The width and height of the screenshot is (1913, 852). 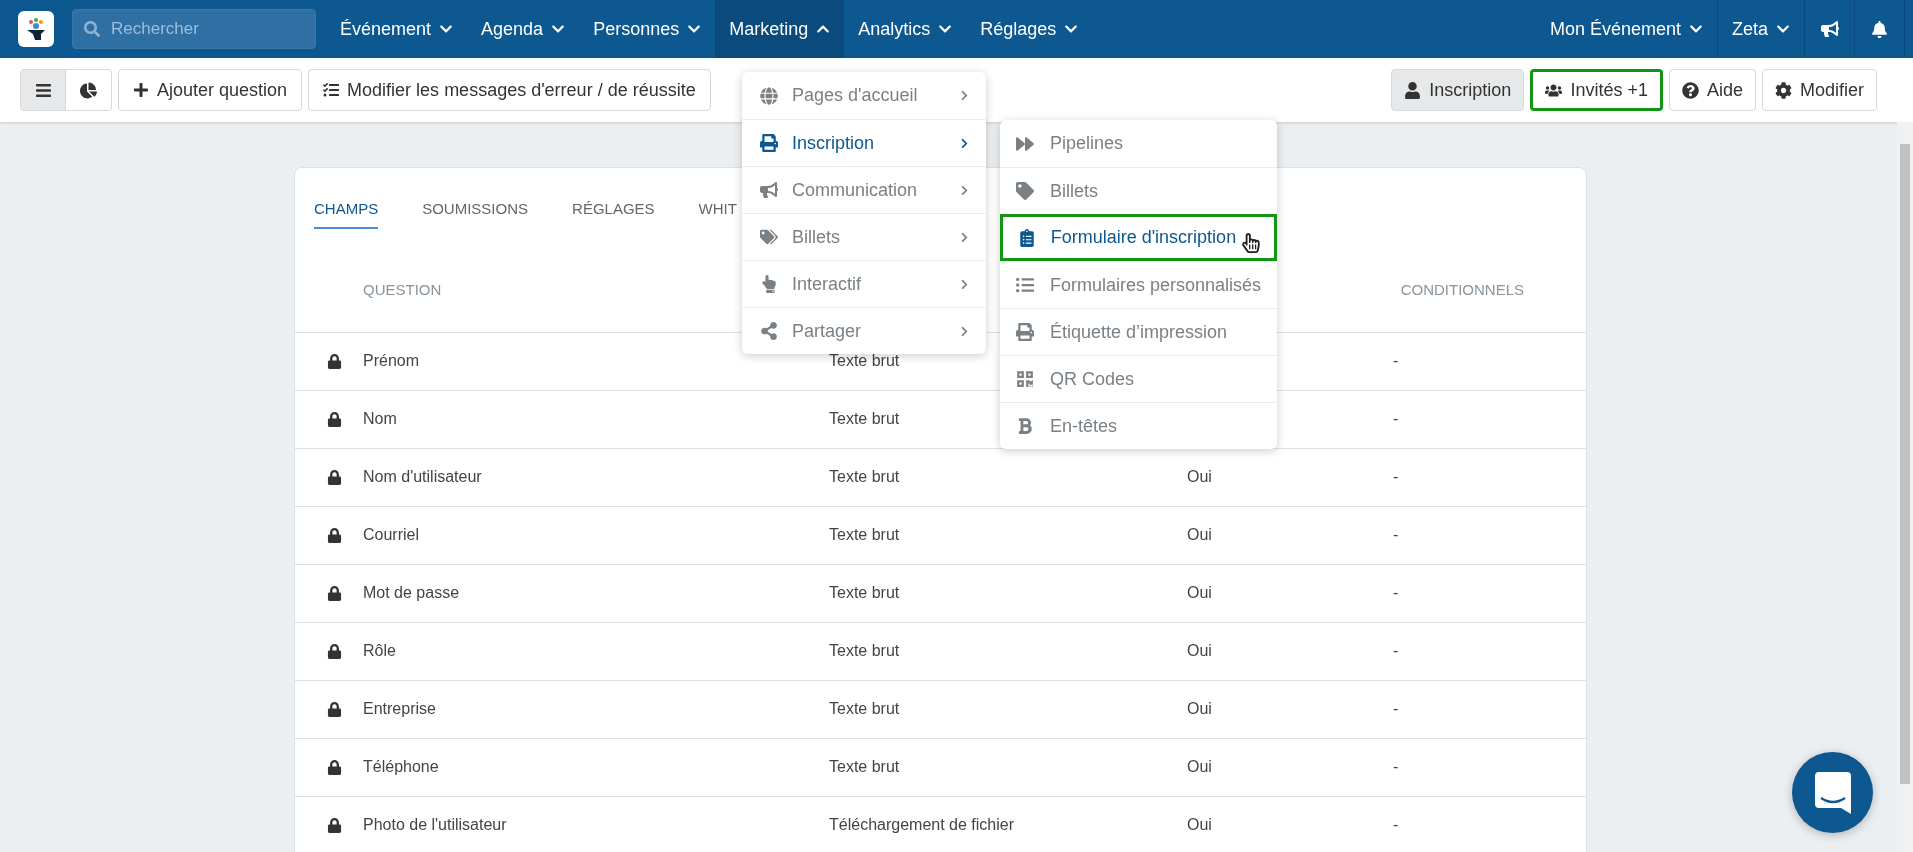 What do you see at coordinates (1138, 425) in the screenshot?
I see `submenu-item: En-têtes` at bounding box center [1138, 425].